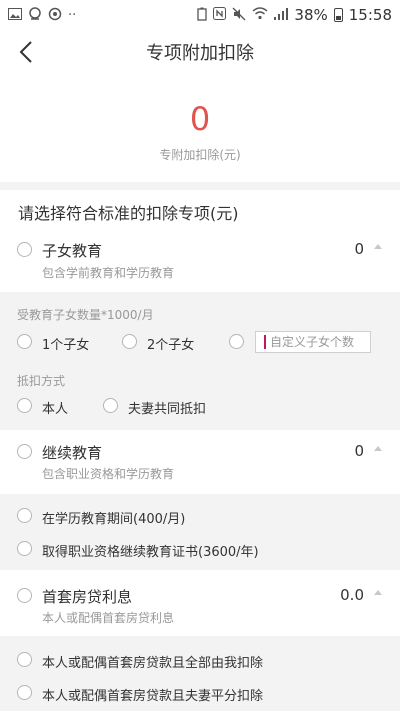  I want to click on more-icon: ··, so click(72, 15).